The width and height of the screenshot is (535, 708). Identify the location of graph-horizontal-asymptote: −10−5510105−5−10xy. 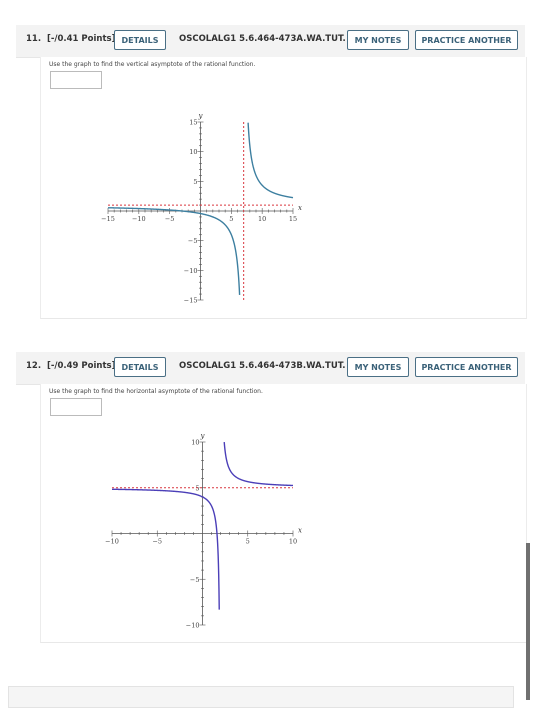
(203, 531).